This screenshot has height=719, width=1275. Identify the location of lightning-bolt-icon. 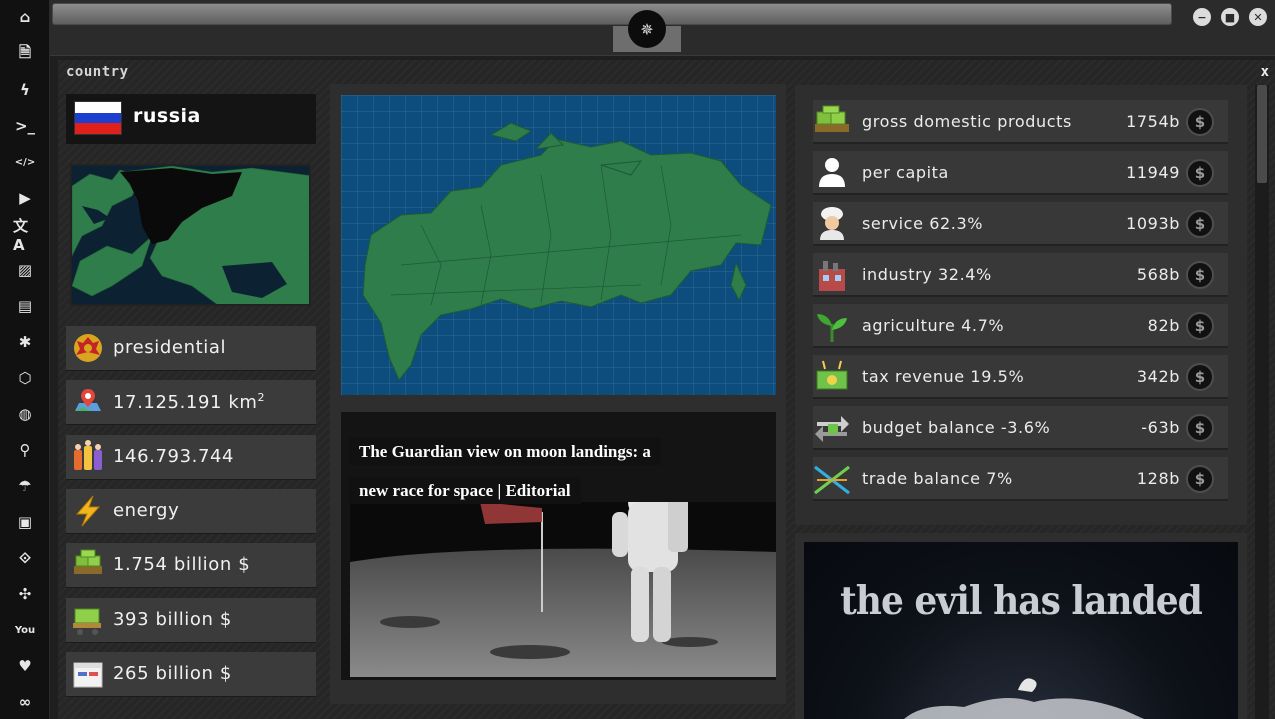
(88, 511).